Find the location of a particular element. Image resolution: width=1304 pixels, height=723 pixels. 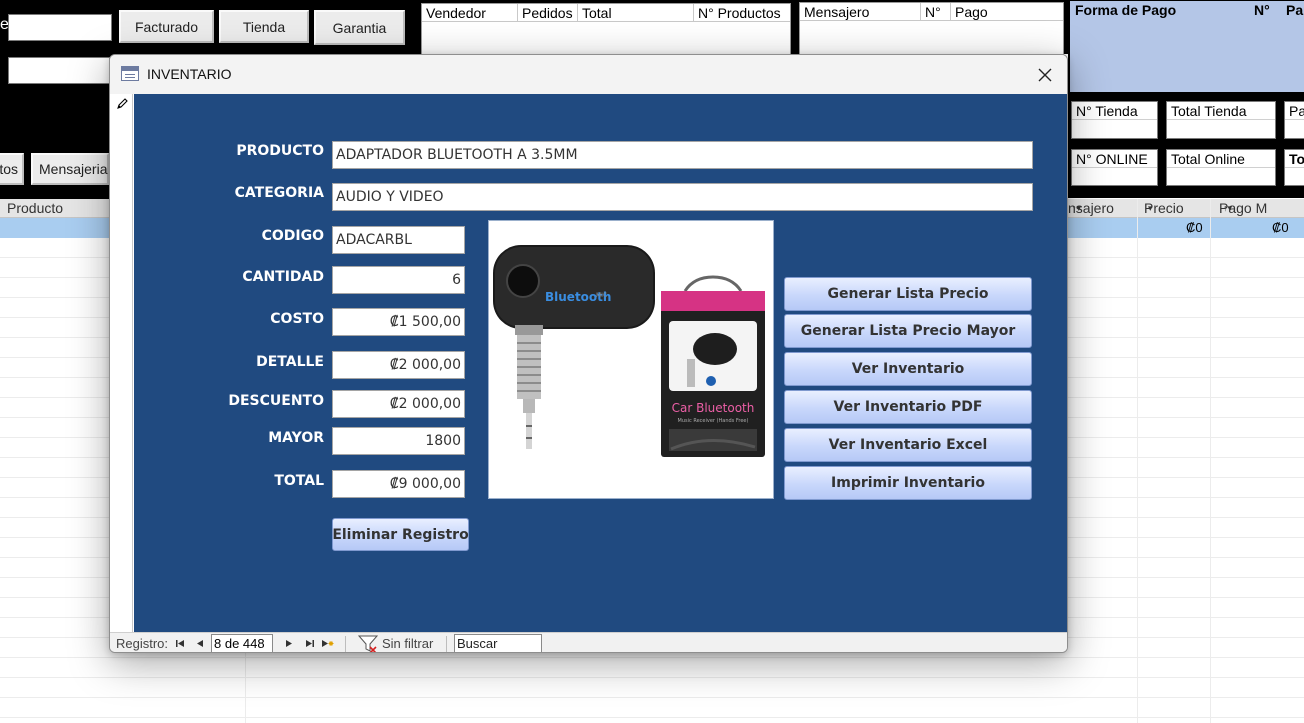

next-record-icon is located at coordinates (289, 643).